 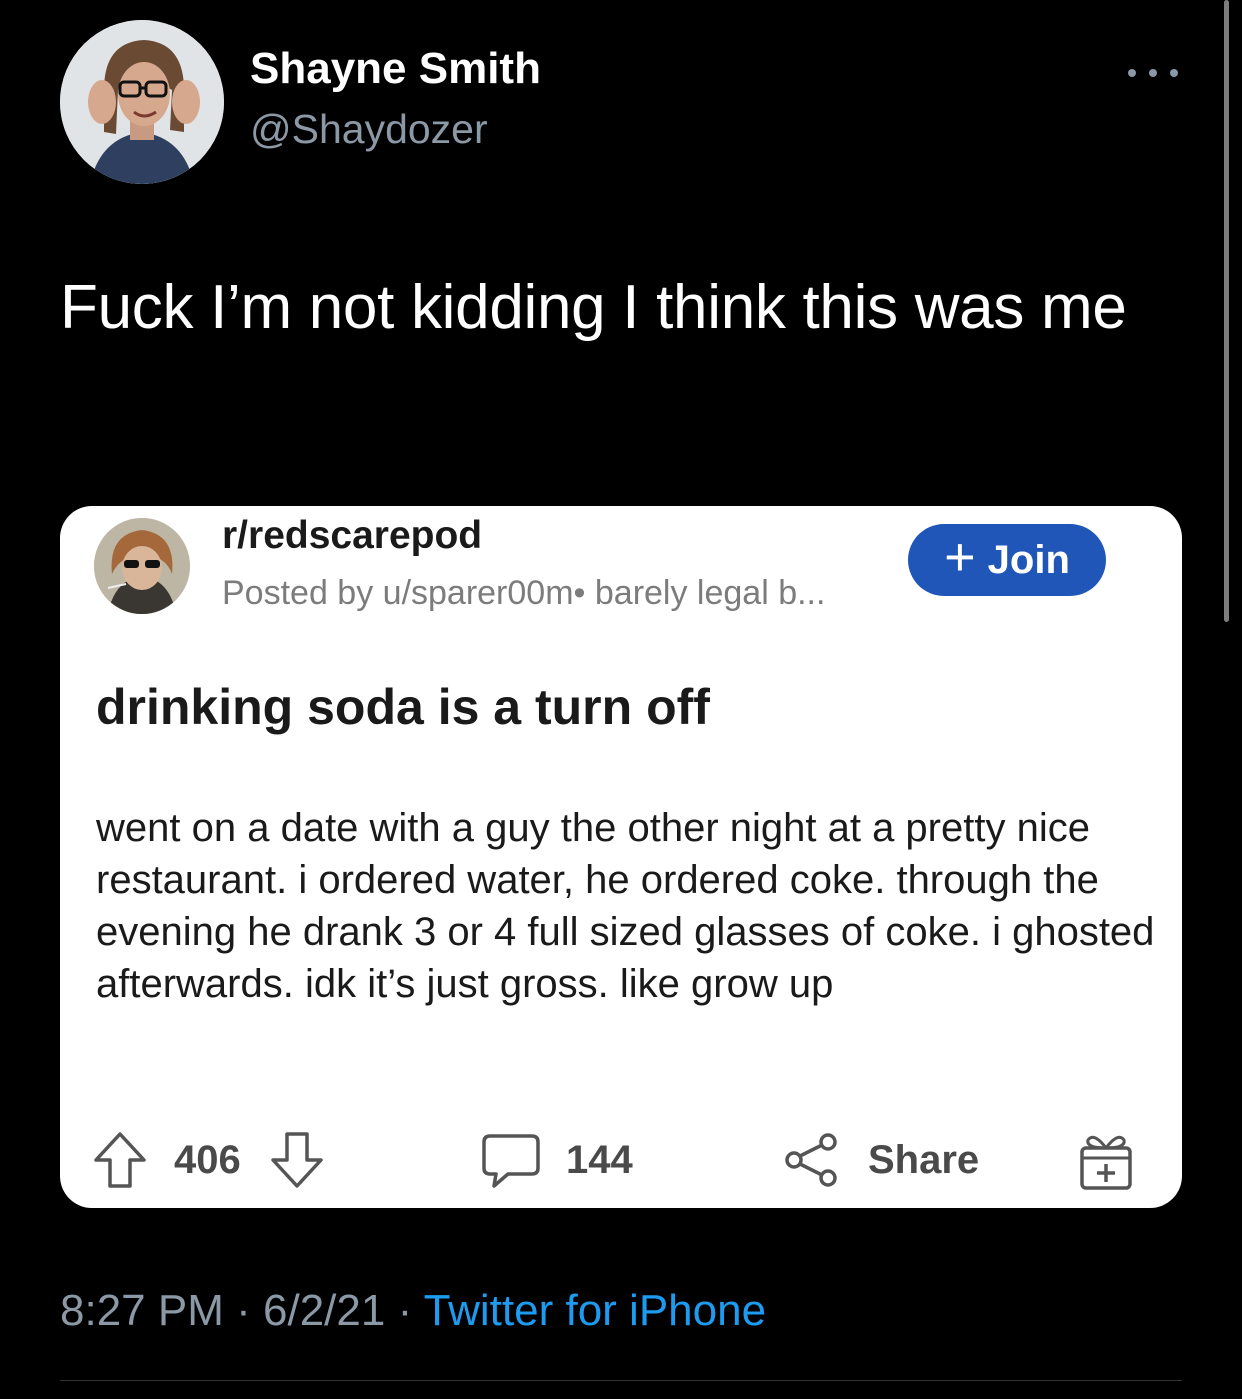 I want to click on share-group: Share, so click(x=880, y=1160).